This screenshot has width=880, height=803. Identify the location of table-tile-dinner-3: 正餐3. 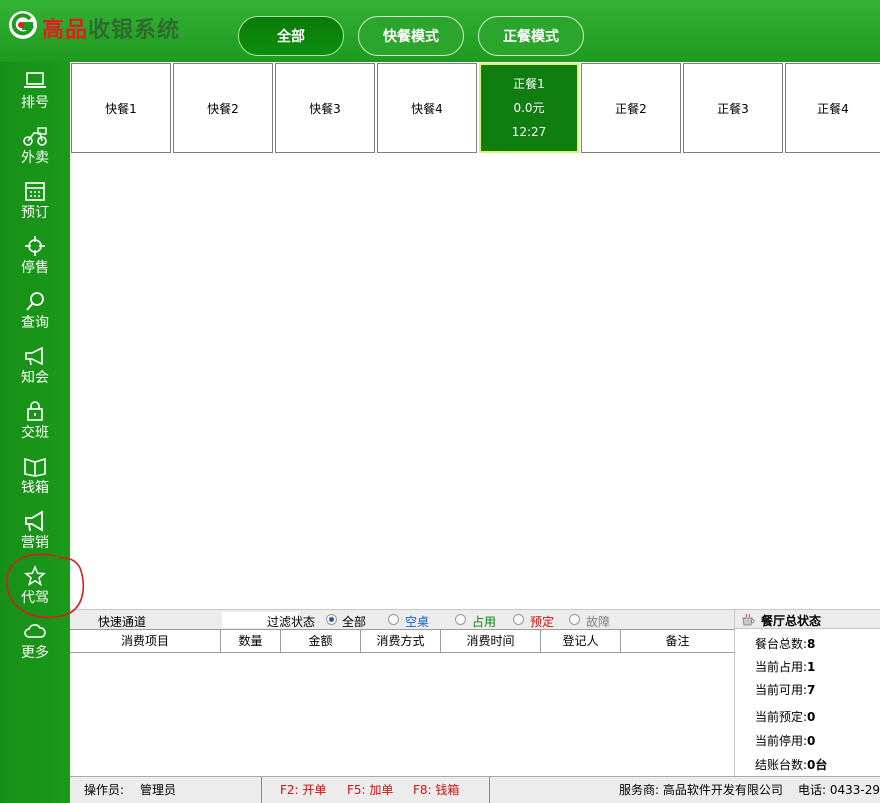
(733, 108).